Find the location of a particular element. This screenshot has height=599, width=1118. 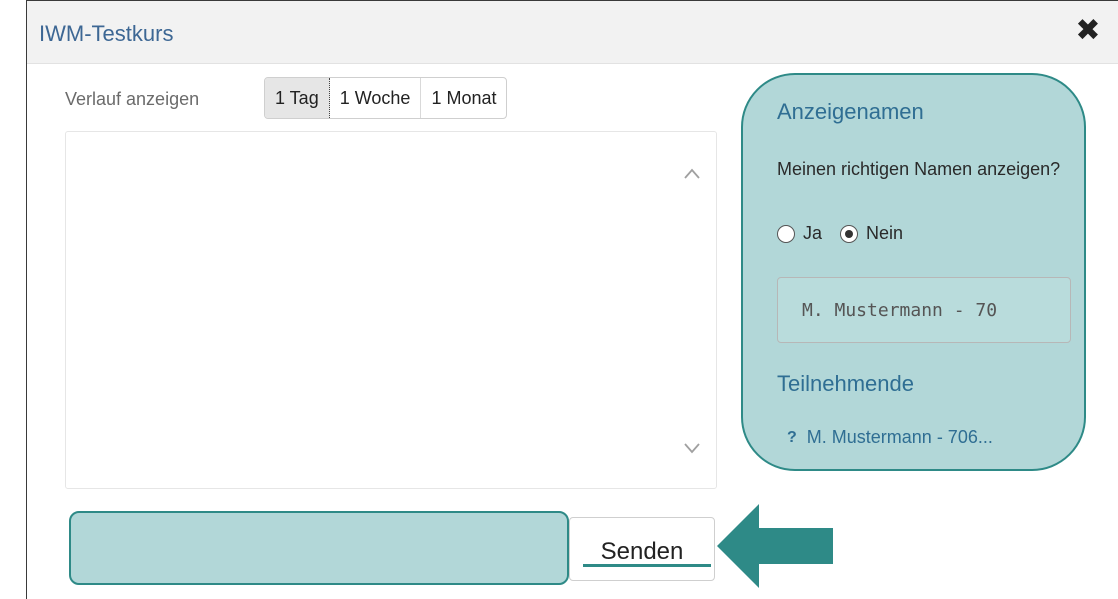

real-name-radio-group: Ja Nein is located at coordinates (849, 233).